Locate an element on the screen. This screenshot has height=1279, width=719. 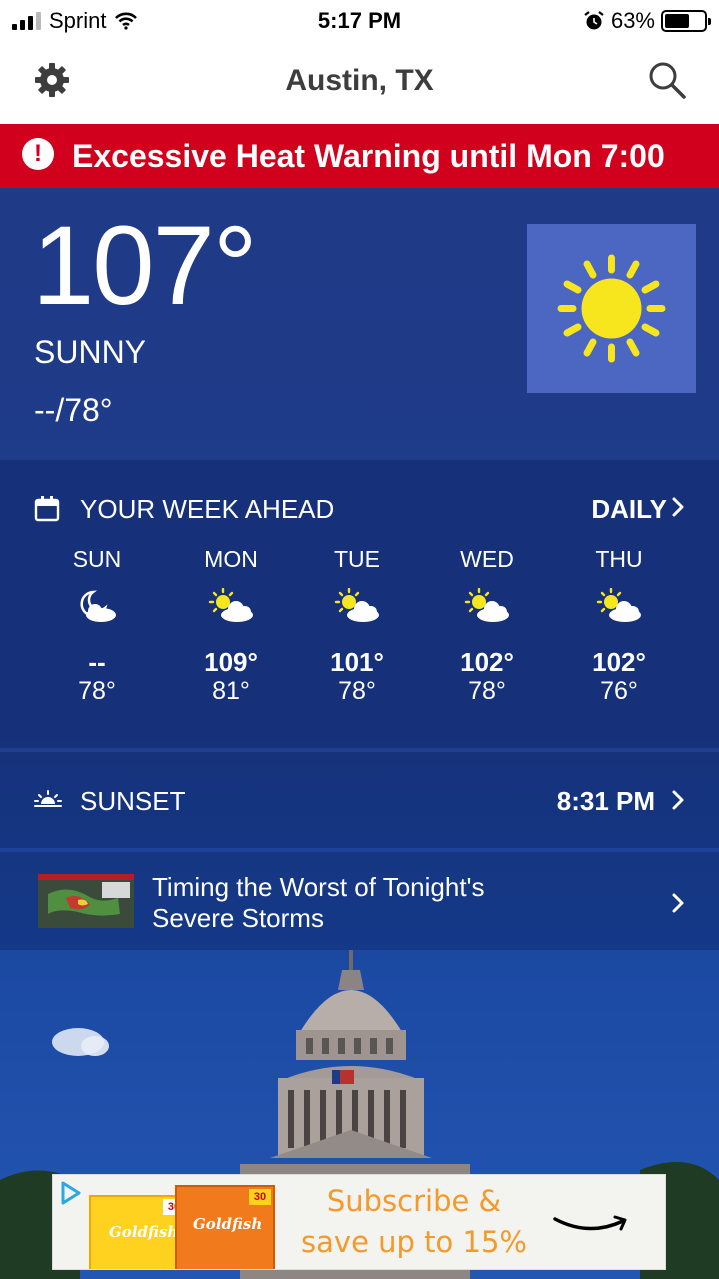
day-high: -- is located at coordinates (97, 662).